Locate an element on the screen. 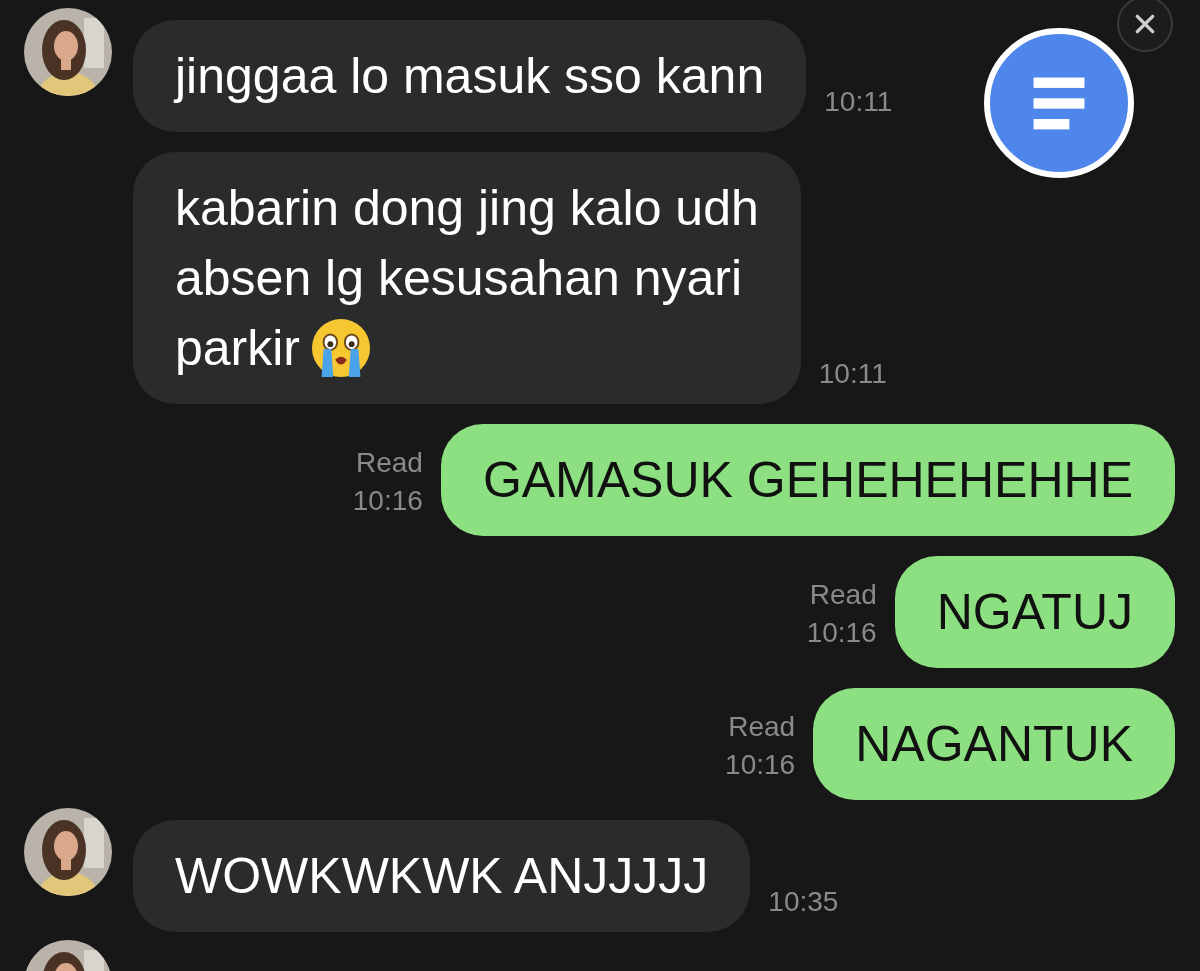 This screenshot has height=971, width=1200. message-text: NGATUJ is located at coordinates (1034, 612).